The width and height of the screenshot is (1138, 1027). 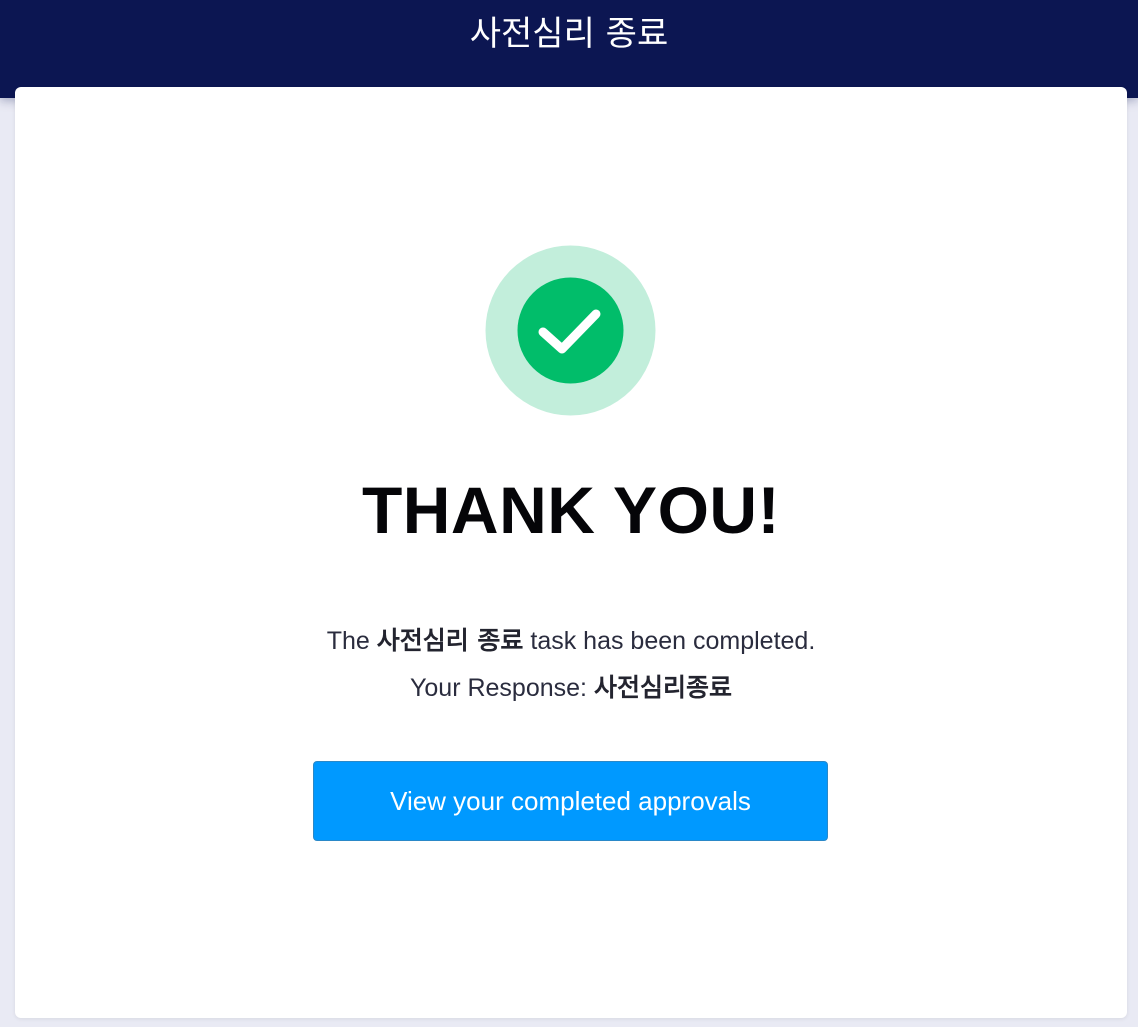 I want to click on response-value: 사전심리종료, so click(x=662, y=687).